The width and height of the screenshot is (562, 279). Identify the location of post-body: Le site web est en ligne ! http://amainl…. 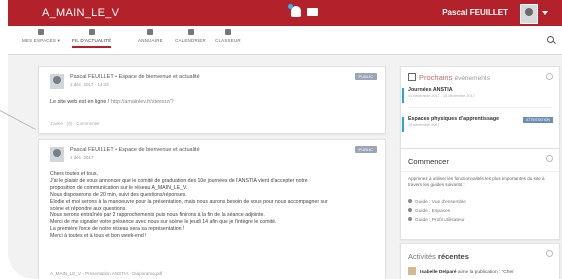
(112, 102).